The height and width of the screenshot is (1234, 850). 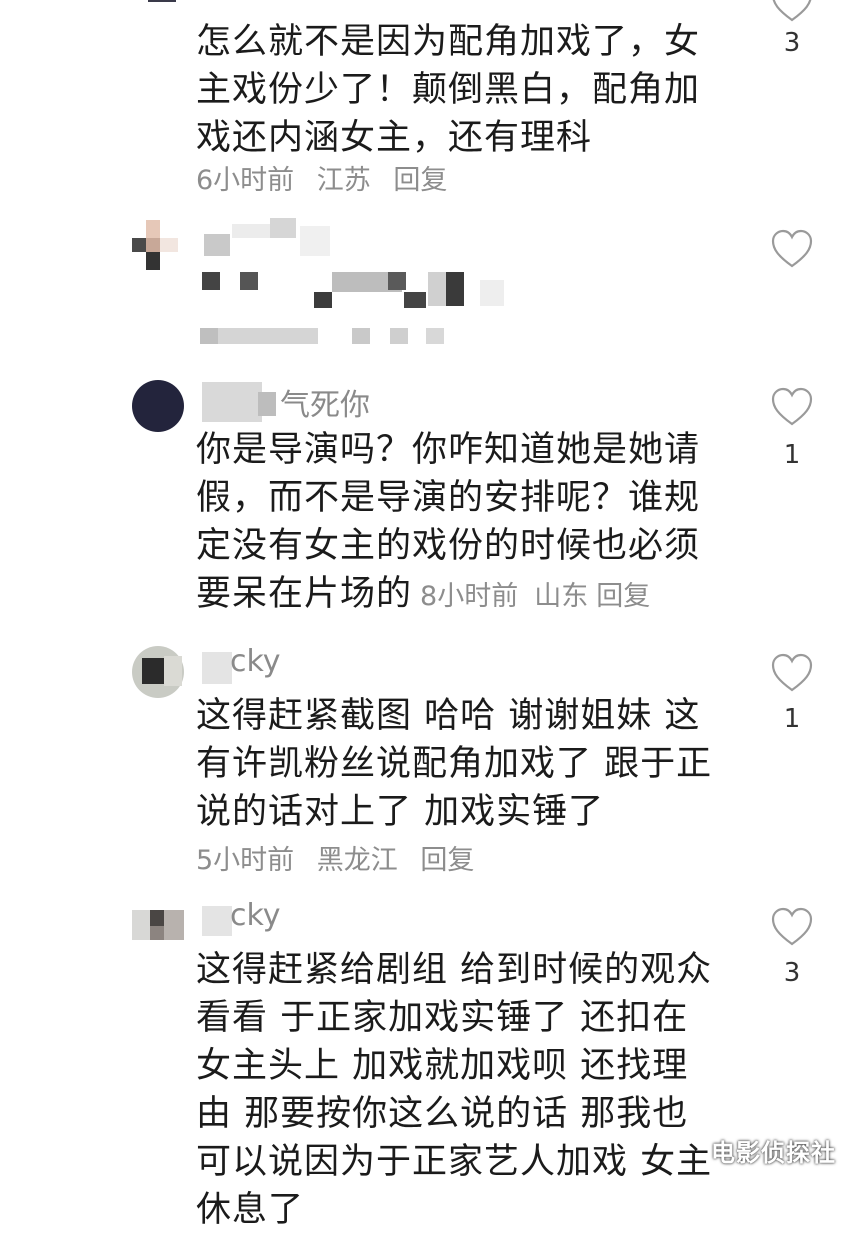 I want to click on comment-text: 怎么就不是因为配角加戏了，女主戏份少了！颠倒黑白，配角加戏还内涵女主，还有理科, so click(x=448, y=90).